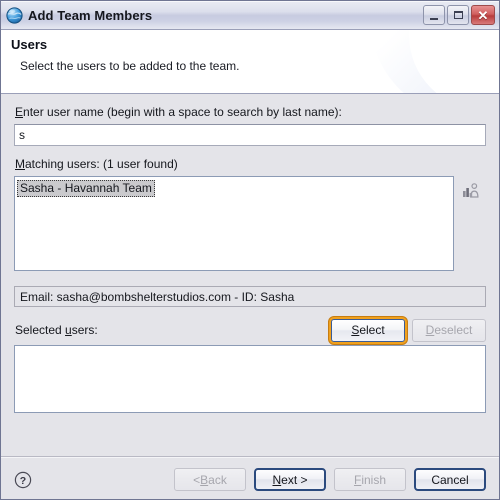 The height and width of the screenshot is (500, 500). I want to click on select-deselect-buttons: Select Deselect, so click(408, 330).